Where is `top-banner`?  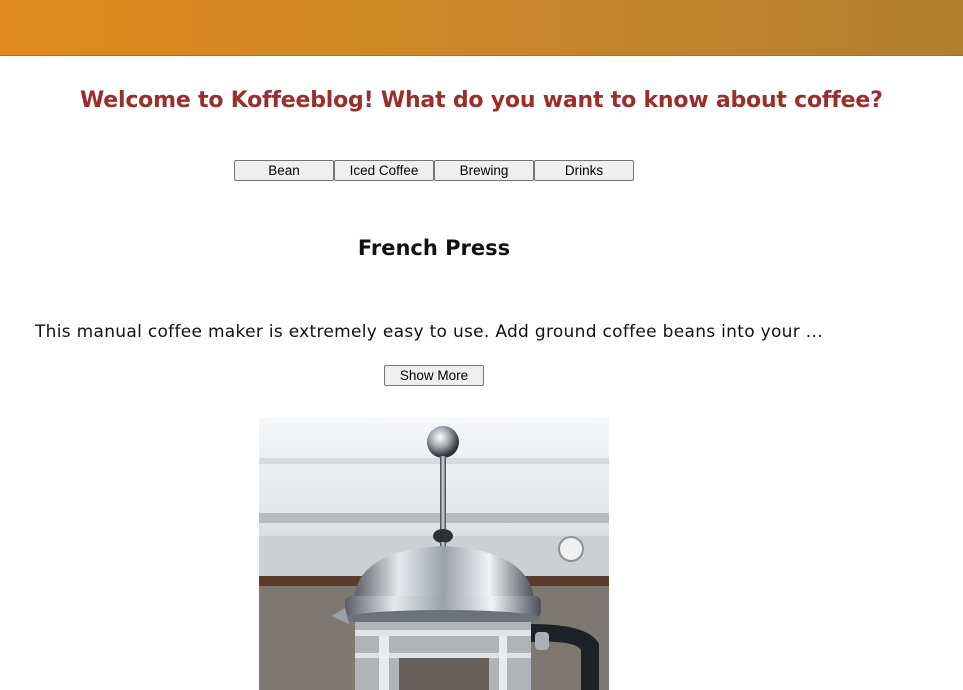 top-banner is located at coordinates (481, 28).